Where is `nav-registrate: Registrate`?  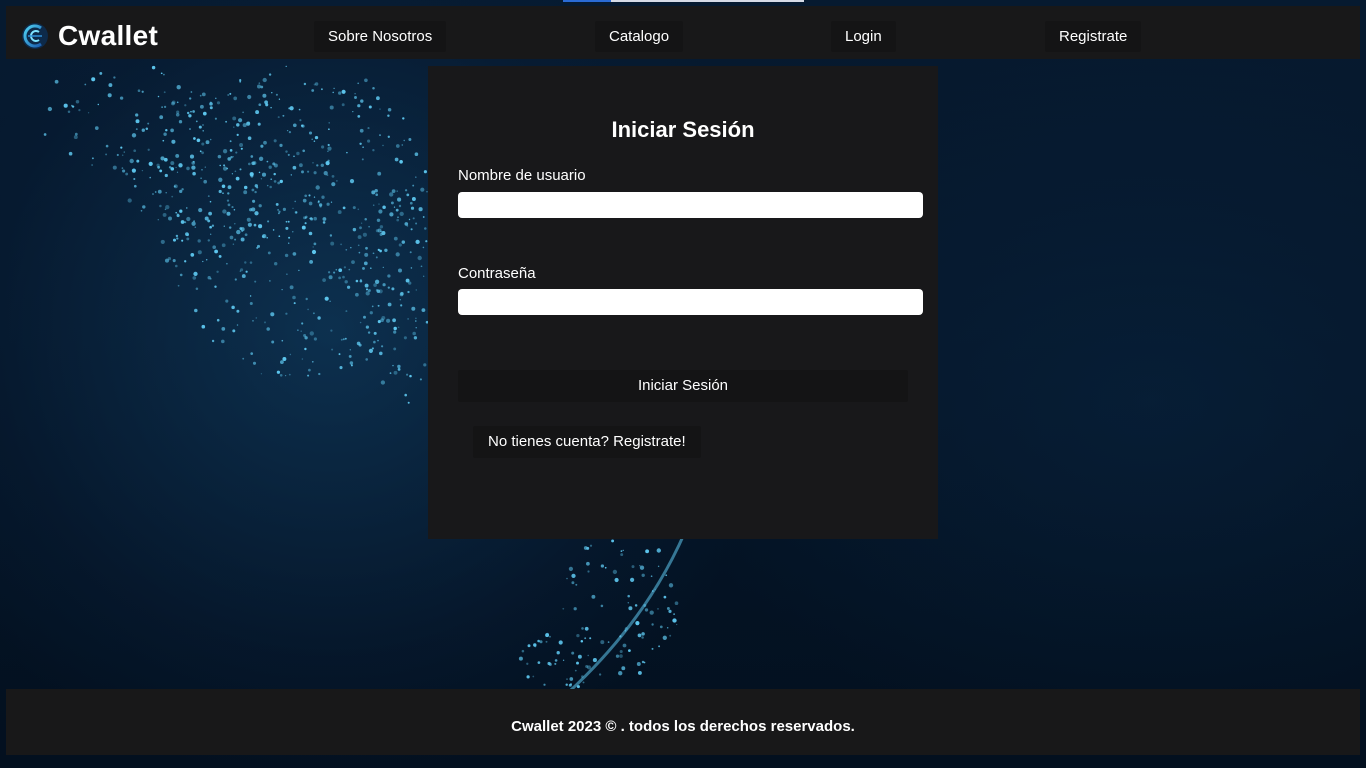
nav-registrate: Registrate is located at coordinates (1093, 36).